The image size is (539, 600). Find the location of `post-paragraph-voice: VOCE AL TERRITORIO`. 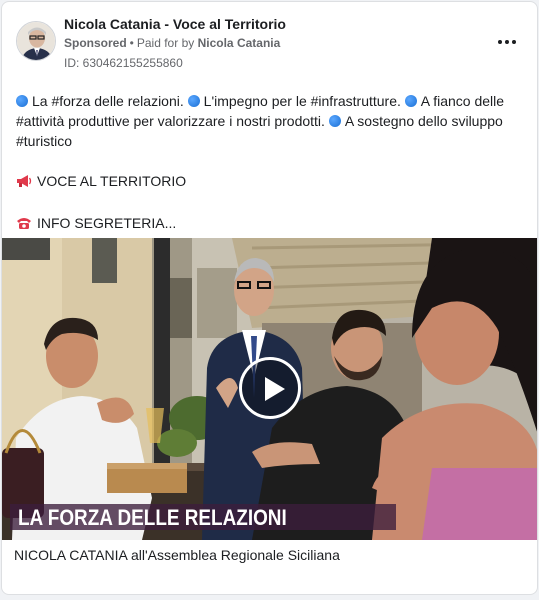

post-paragraph-voice: VOCE AL TERRITORIO is located at coordinates (271, 182).